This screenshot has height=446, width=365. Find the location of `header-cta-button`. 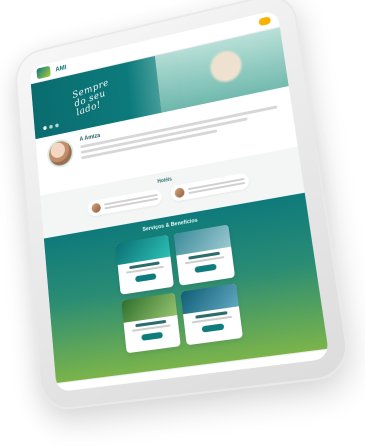

header-cta-button is located at coordinates (264, 21).